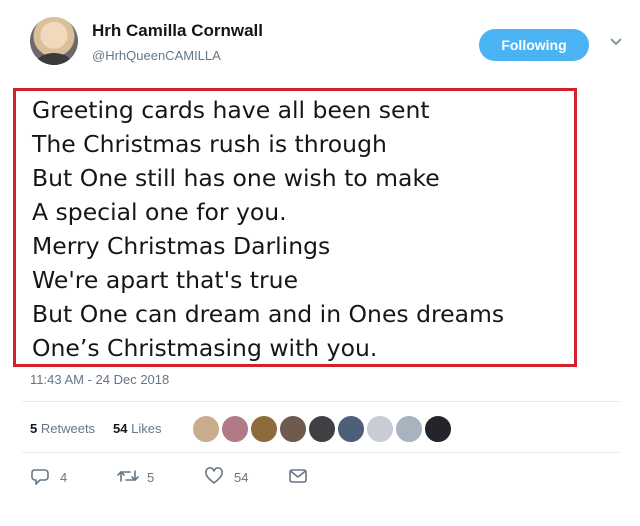 The height and width of the screenshot is (526, 640). I want to click on retweets-stat: 5 Retweets, so click(62, 428).